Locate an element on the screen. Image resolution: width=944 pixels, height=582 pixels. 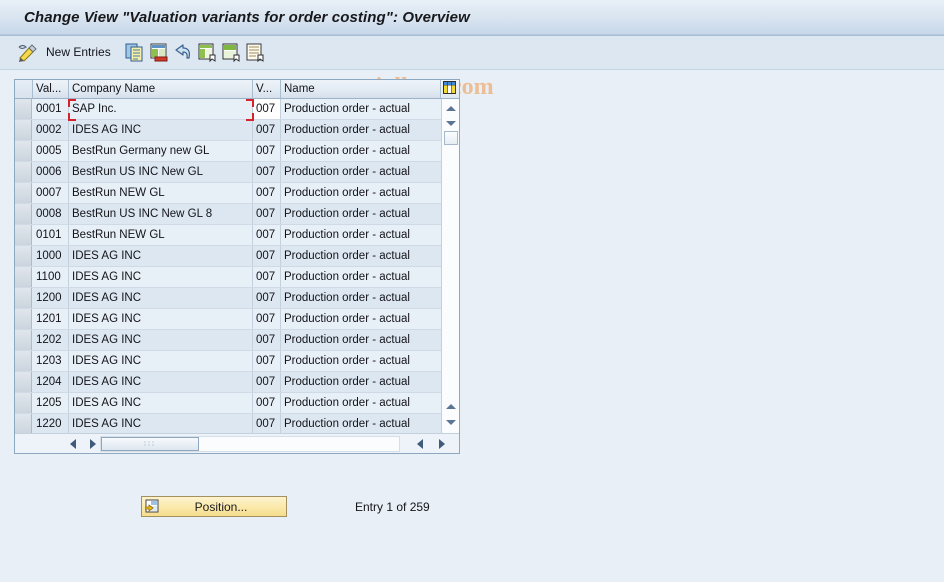
cell-valuation-area: 1202 is located at coordinates (51, 340).